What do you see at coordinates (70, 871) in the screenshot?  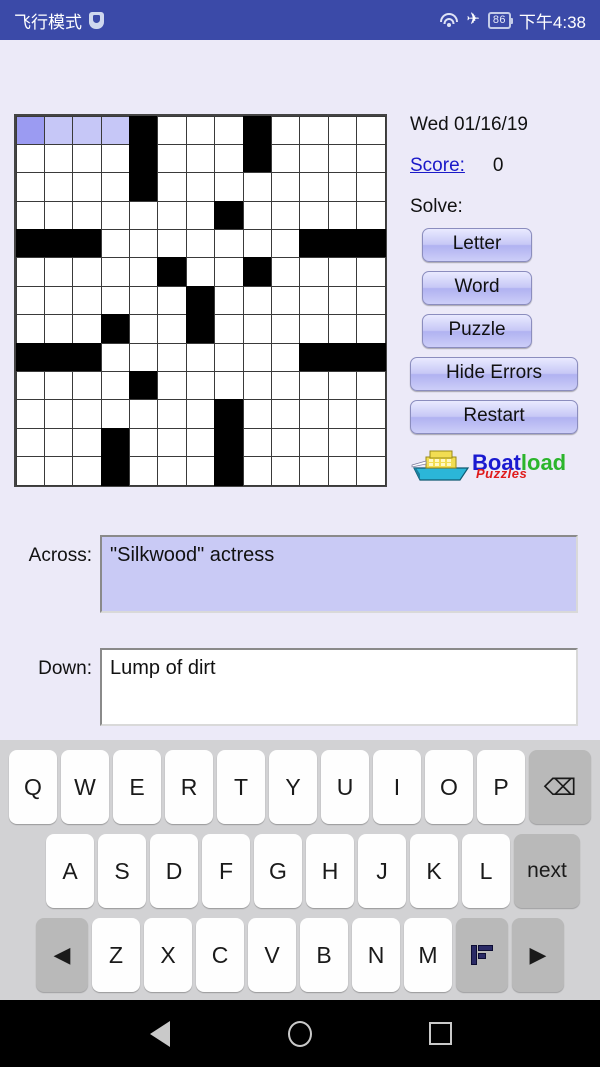 I see `key-a: A` at bounding box center [70, 871].